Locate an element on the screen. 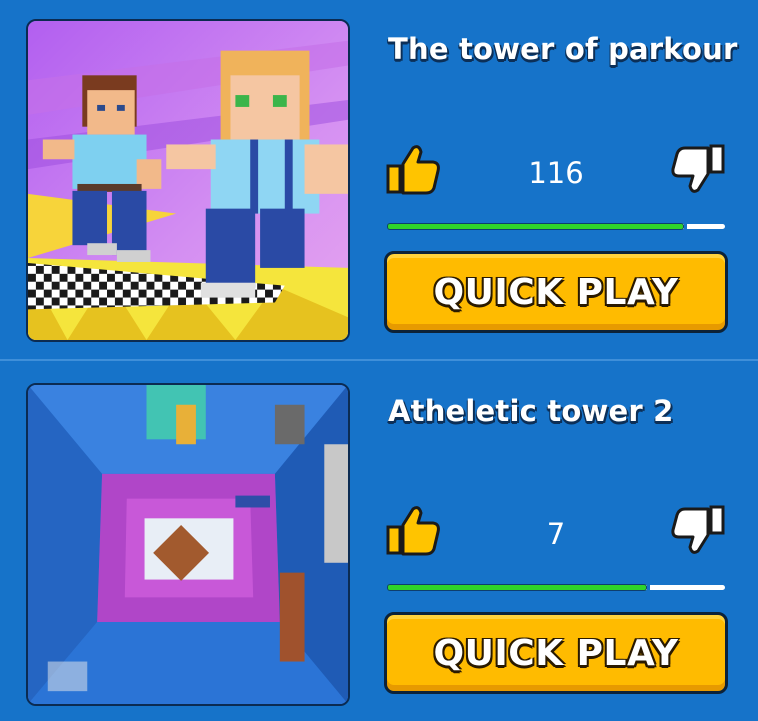 This screenshot has height=721, width=758. like-count: 7 is located at coordinates (556, 534).